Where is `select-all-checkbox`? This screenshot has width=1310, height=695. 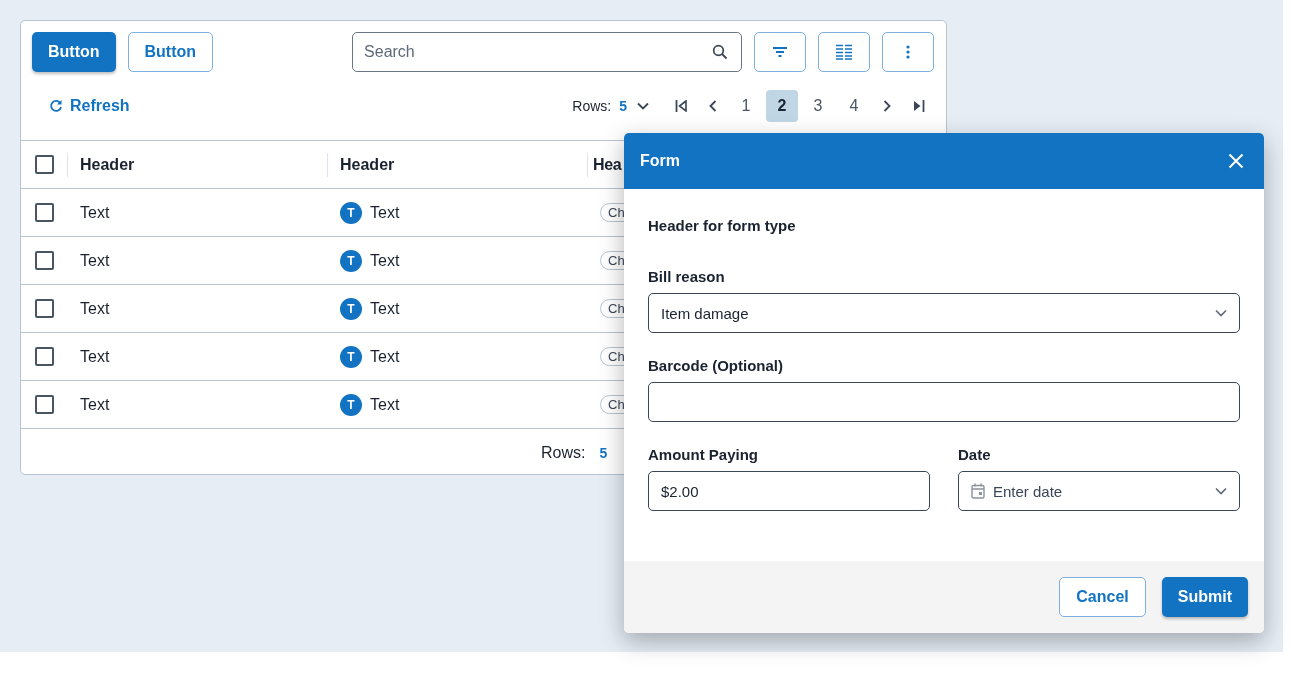 select-all-checkbox is located at coordinates (44, 164).